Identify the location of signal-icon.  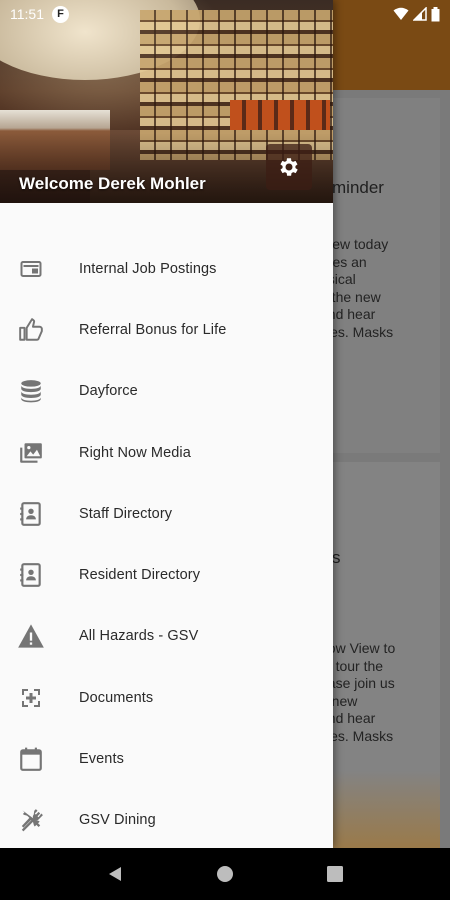
(420, 14).